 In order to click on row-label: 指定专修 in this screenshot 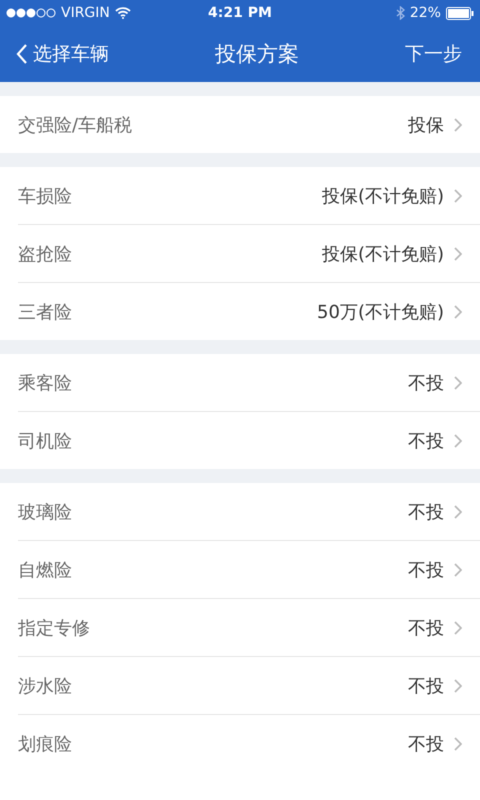, I will do `click(54, 628)`.